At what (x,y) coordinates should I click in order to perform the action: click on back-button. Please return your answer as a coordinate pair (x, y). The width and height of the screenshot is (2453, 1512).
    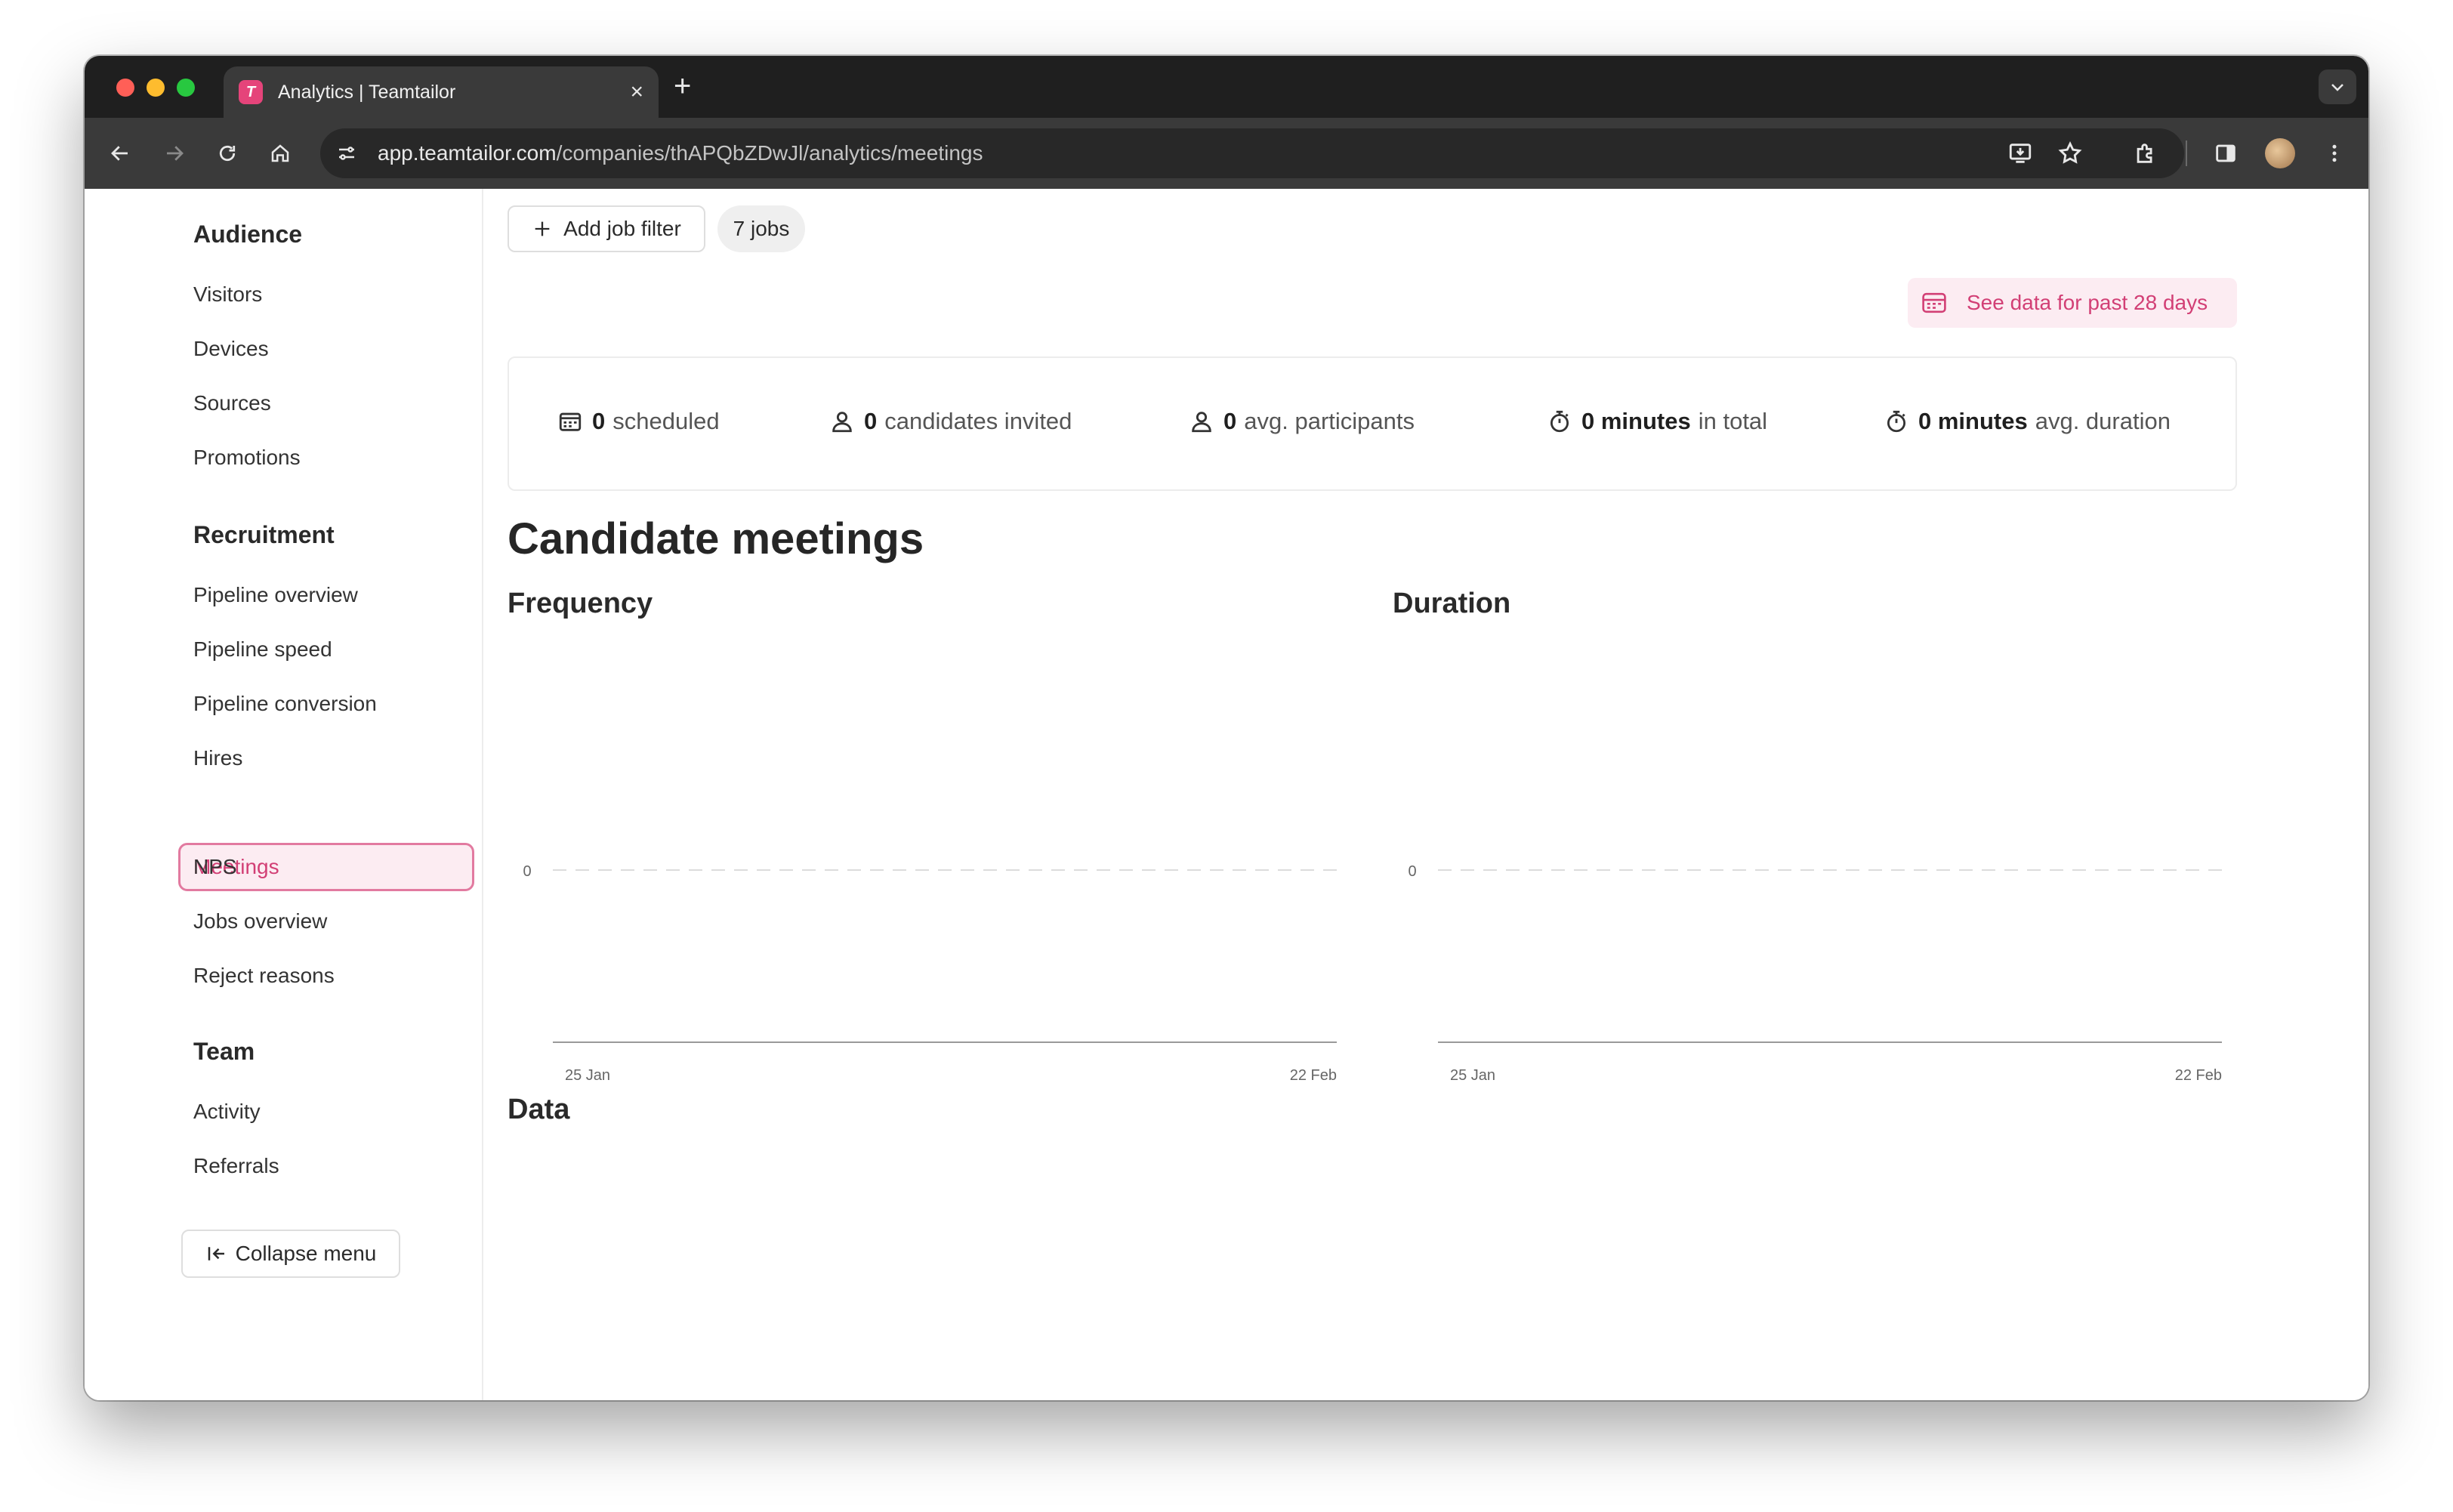
    Looking at the image, I should click on (120, 153).